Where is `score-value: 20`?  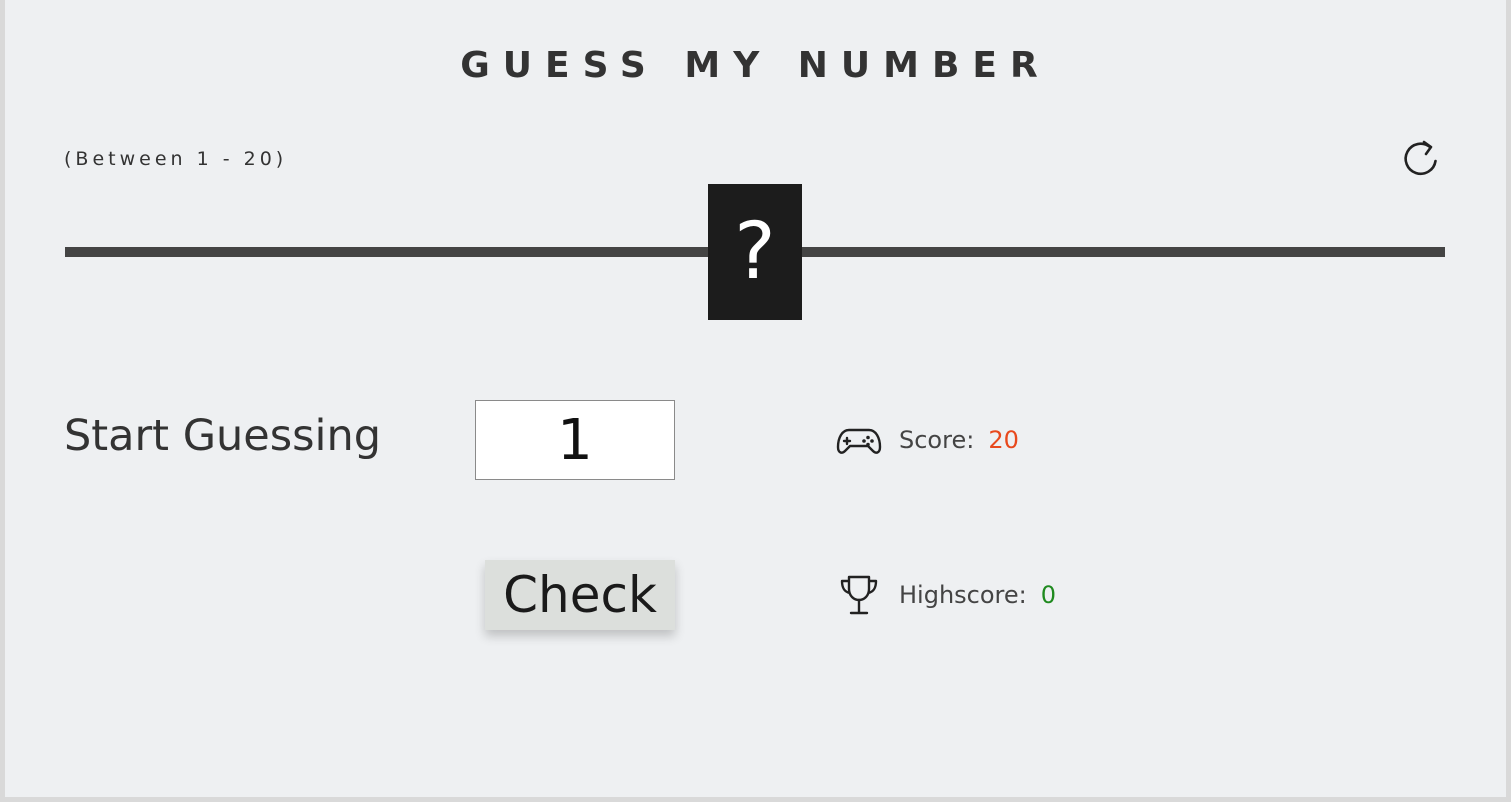 score-value: 20 is located at coordinates (1003, 440).